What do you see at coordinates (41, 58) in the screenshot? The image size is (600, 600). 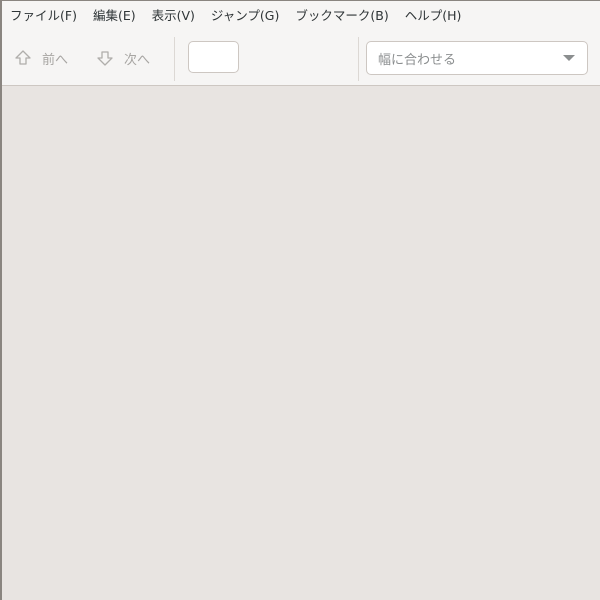 I see `previous-page-button: 前へ` at bounding box center [41, 58].